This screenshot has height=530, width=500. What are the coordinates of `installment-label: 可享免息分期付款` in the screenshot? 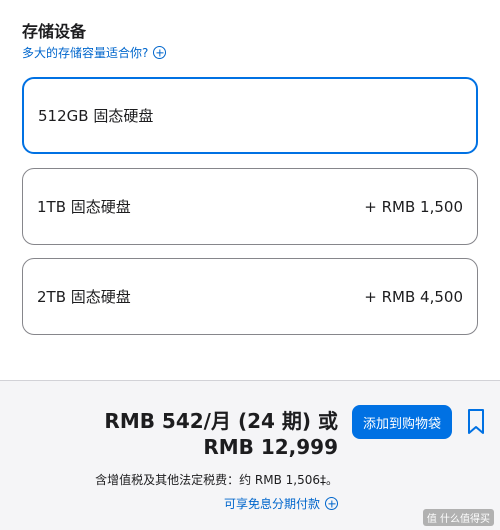 It's located at (271, 504).